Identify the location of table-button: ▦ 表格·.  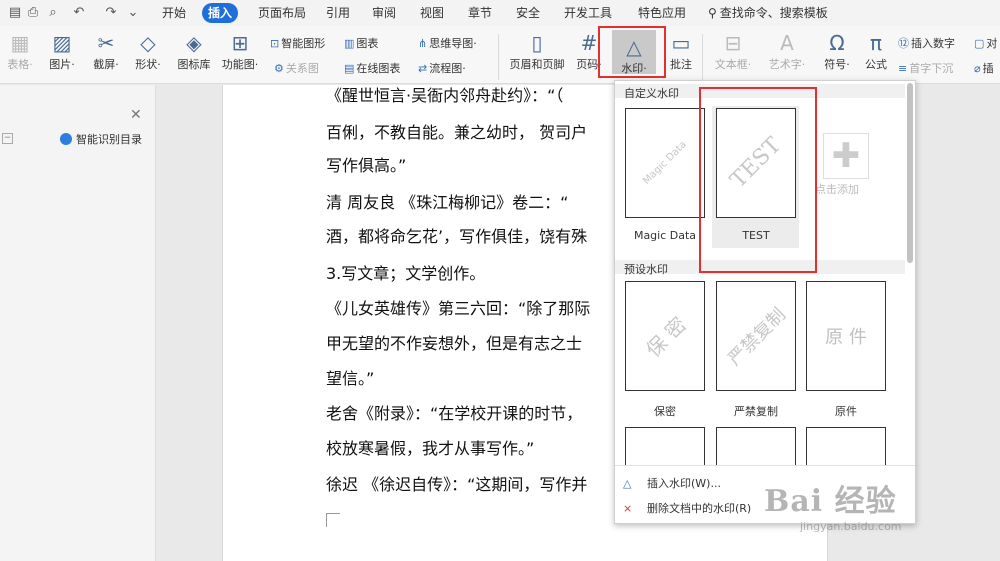
(20, 51).